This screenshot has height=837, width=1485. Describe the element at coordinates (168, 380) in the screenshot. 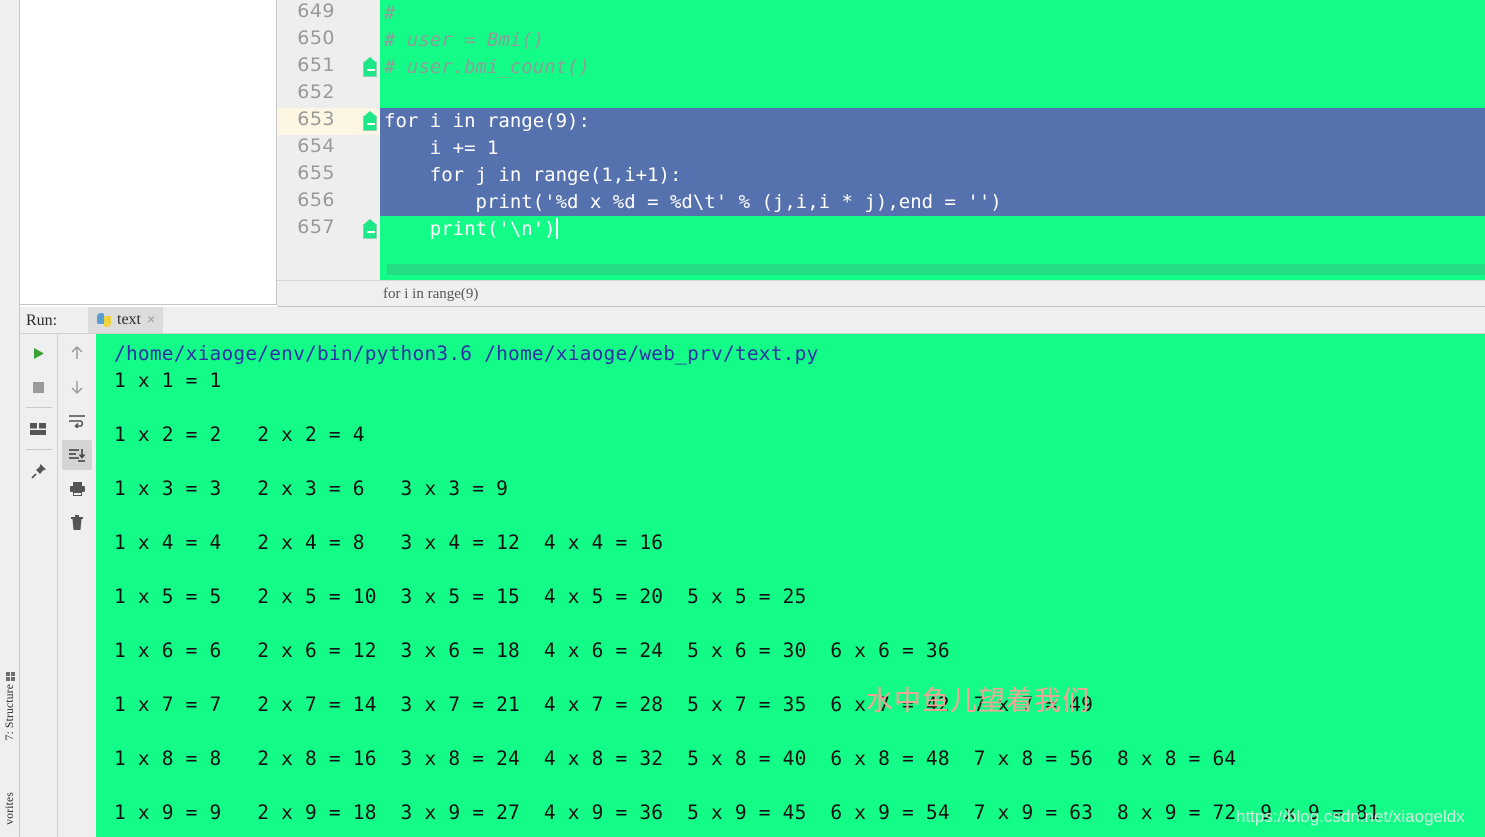

I see `console-output-line: 1 x 1 = 1` at that location.